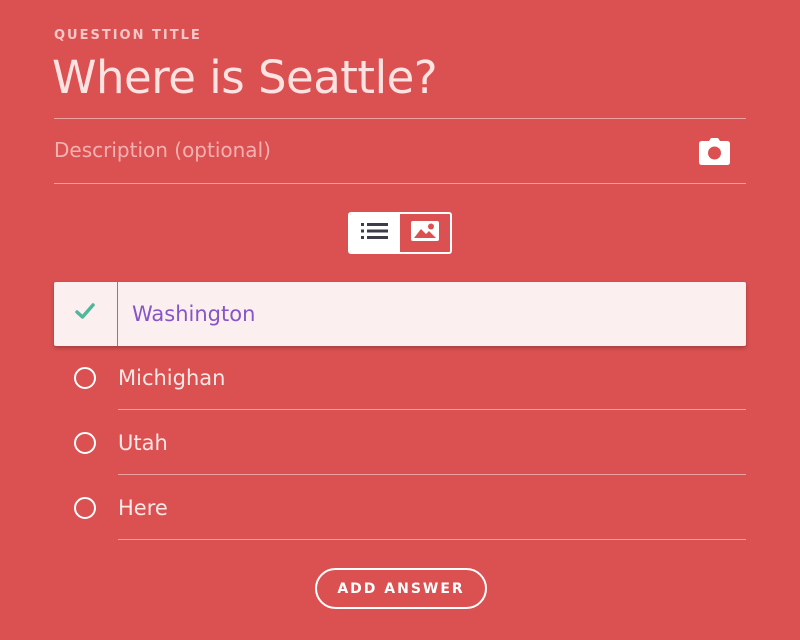  Describe the element at coordinates (143, 508) in the screenshot. I see `answer-text: Here` at that location.